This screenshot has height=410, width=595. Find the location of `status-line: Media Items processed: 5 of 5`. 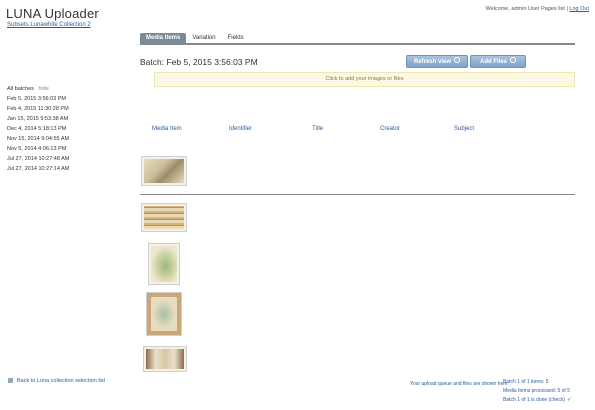

status-line: Media Items processed: 5 of 5 is located at coordinates (536, 391).